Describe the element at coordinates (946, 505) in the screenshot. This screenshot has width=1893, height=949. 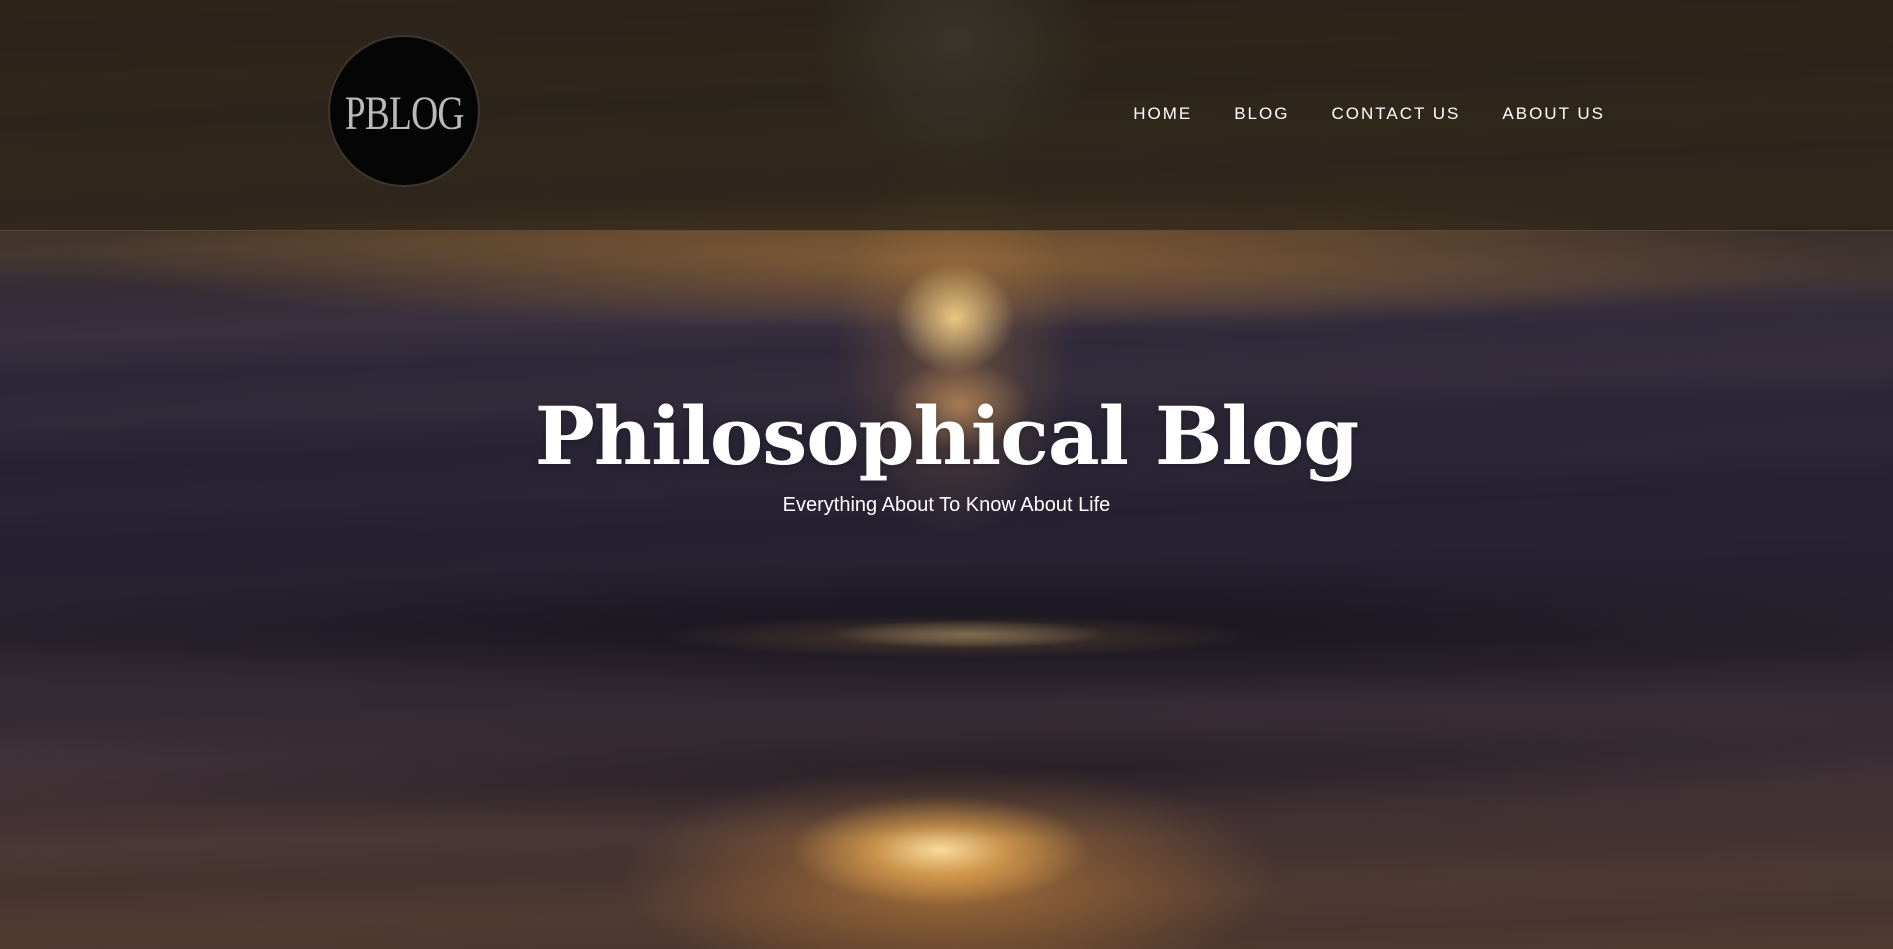
I see `hero-subtitle: Everything About To Know About Life` at that location.